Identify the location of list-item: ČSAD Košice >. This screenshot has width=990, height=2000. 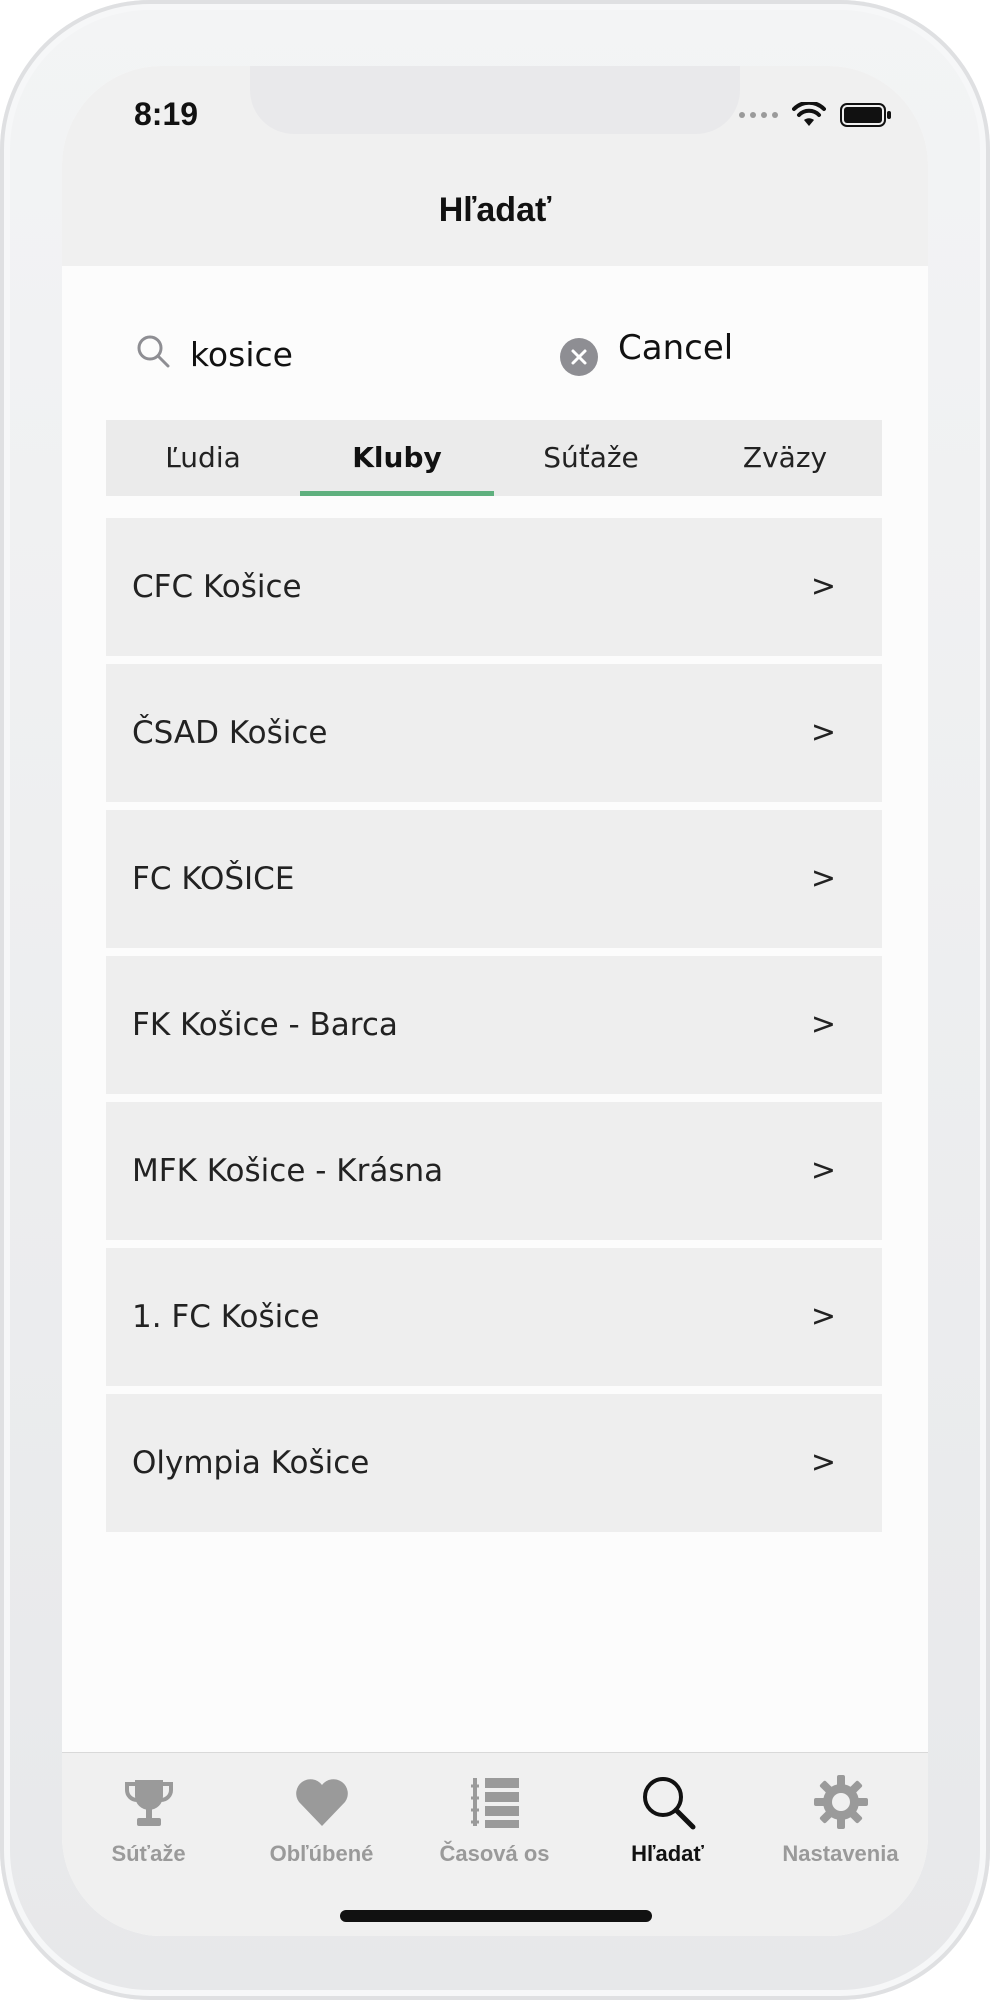
(494, 733).